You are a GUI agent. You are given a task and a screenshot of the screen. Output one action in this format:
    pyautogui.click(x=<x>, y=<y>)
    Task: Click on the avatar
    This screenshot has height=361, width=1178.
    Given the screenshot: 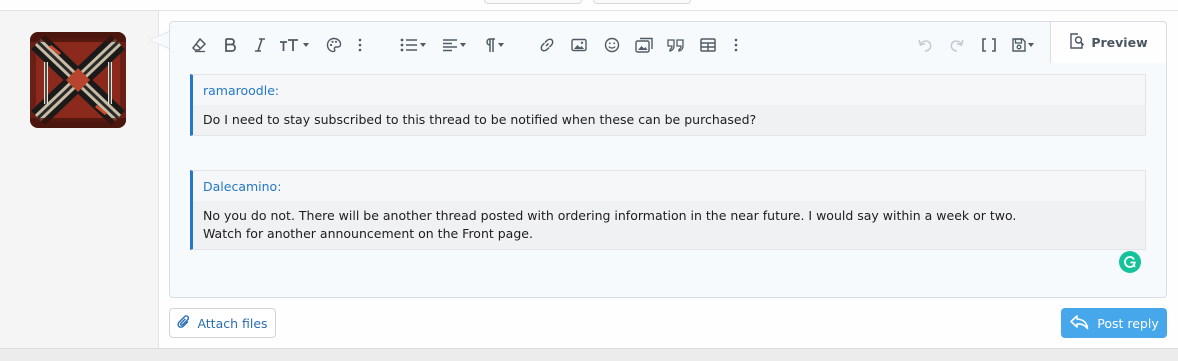 What is the action you would take?
    pyautogui.click(x=78, y=80)
    